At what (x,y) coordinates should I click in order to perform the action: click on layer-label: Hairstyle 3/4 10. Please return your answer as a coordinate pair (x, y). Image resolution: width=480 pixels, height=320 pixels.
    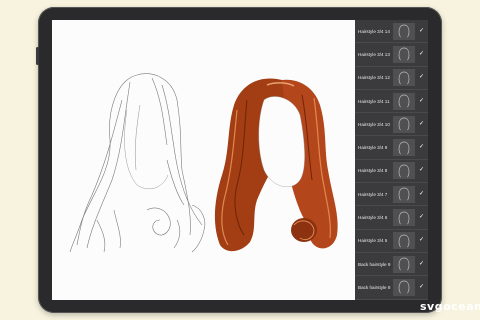
    Looking at the image, I should click on (374, 124).